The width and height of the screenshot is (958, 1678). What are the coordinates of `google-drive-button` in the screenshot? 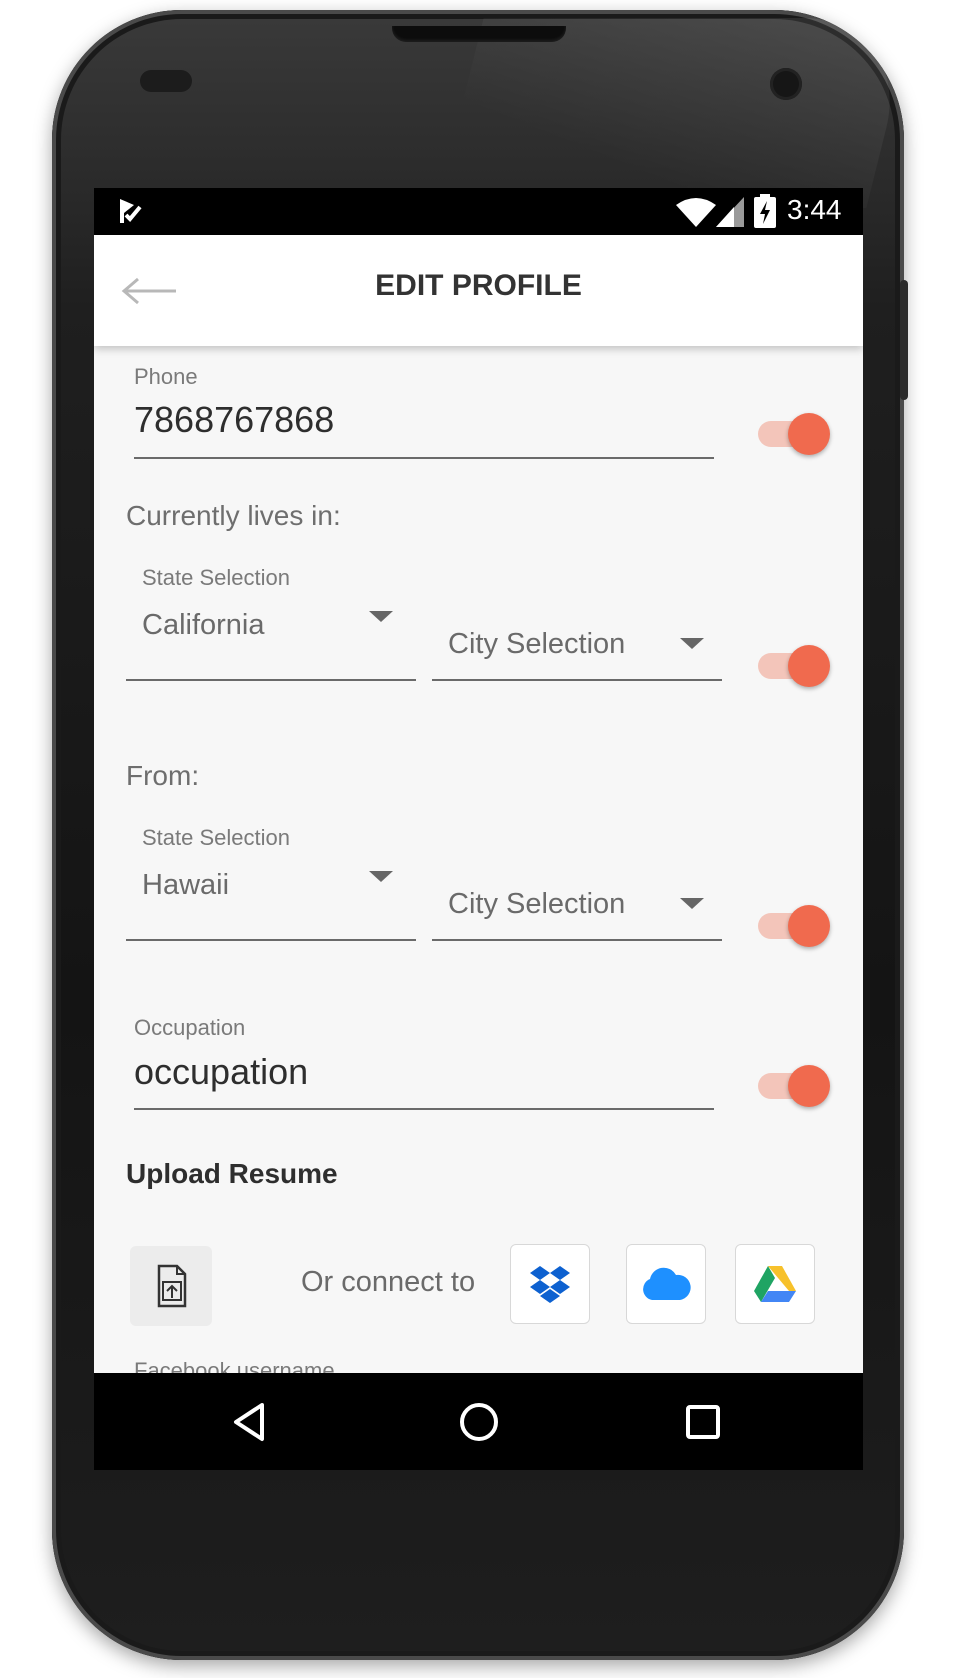 It's located at (775, 1284).